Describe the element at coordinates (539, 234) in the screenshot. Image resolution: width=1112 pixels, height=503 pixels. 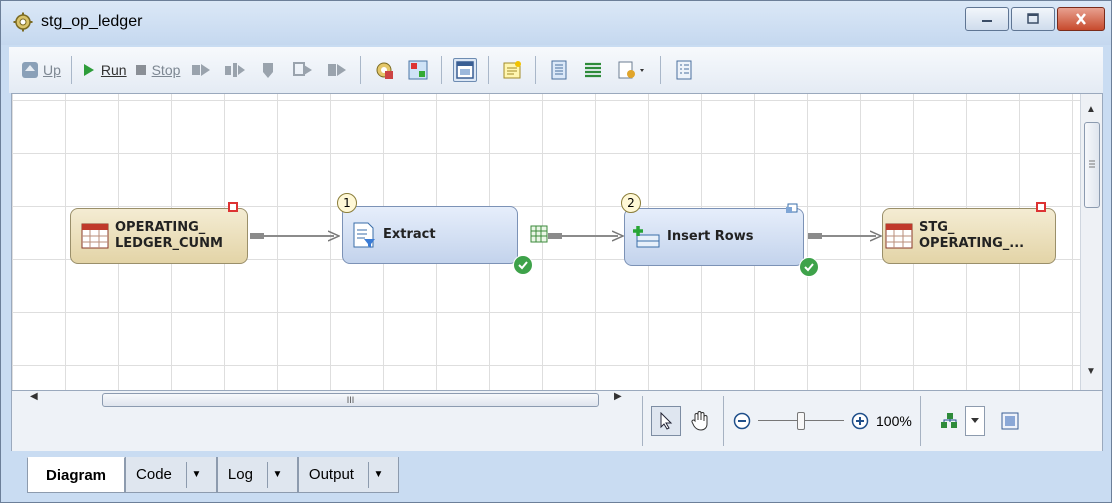
I see `work-table-icon` at that location.